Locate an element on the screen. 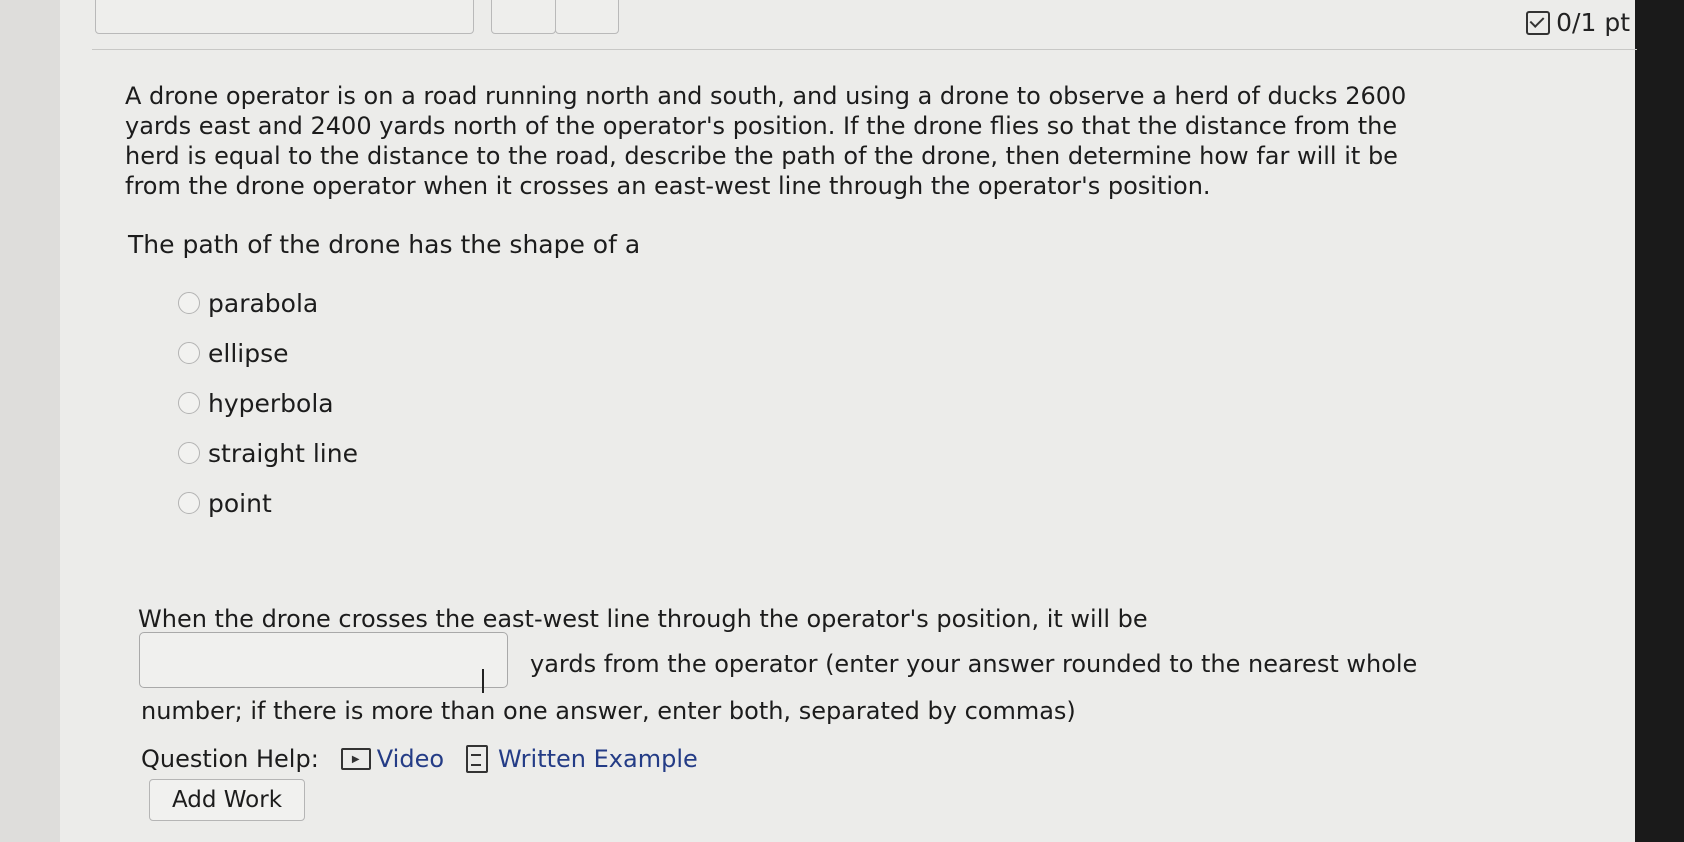  video-link: ▶ Video is located at coordinates (392, 759).